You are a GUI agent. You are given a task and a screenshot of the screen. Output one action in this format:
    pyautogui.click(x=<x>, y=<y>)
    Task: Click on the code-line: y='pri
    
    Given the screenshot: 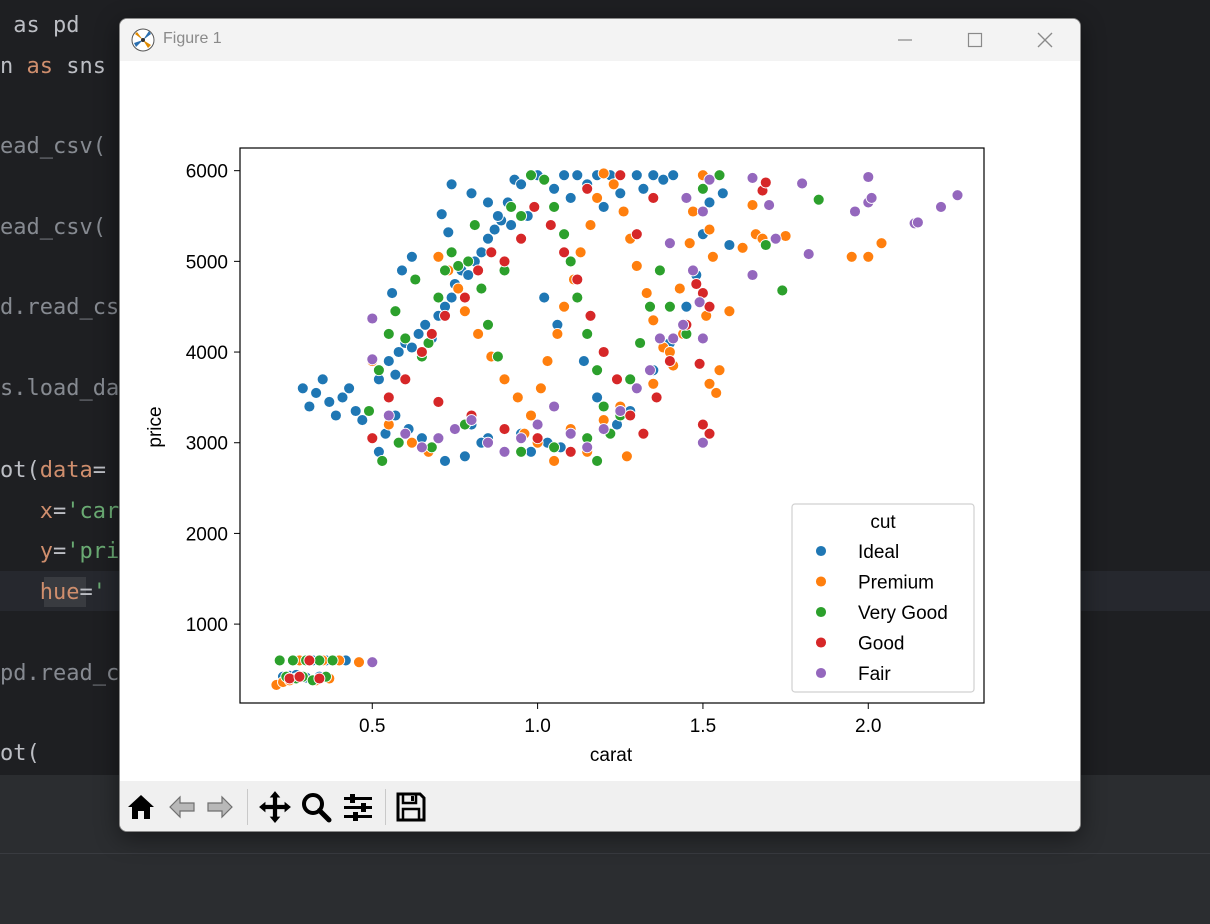 What is the action you would take?
    pyautogui.click(x=59, y=552)
    